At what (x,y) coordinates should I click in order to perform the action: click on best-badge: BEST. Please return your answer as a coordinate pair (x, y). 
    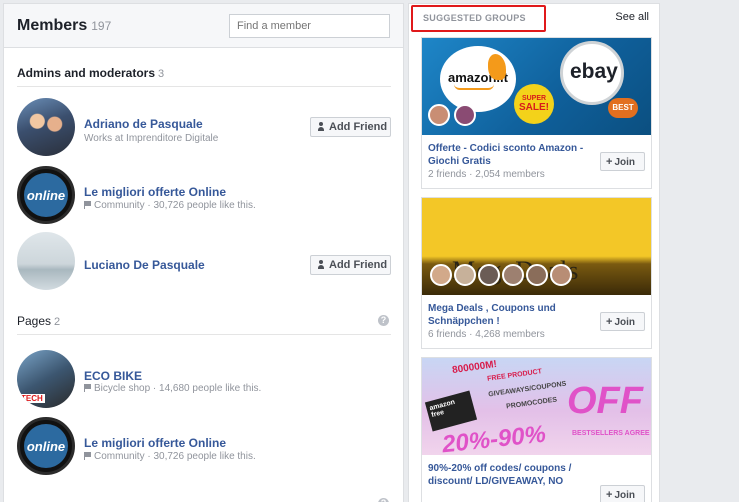
    Looking at the image, I should click on (623, 108).